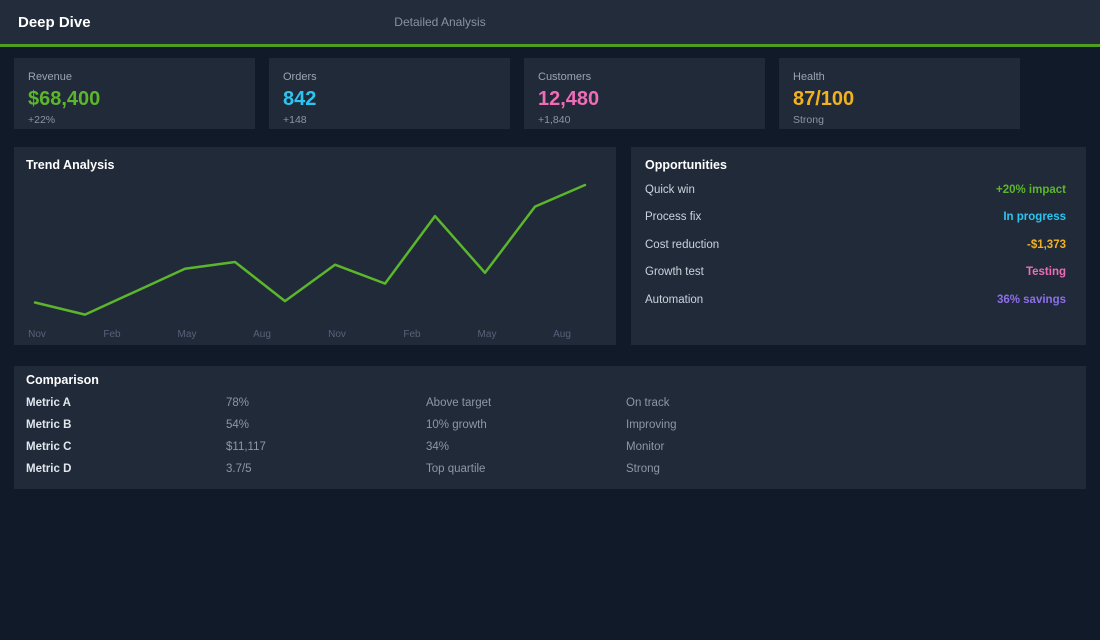  I want to click on table-row: Metric C $11,117 34% Monitor, so click(550, 447).